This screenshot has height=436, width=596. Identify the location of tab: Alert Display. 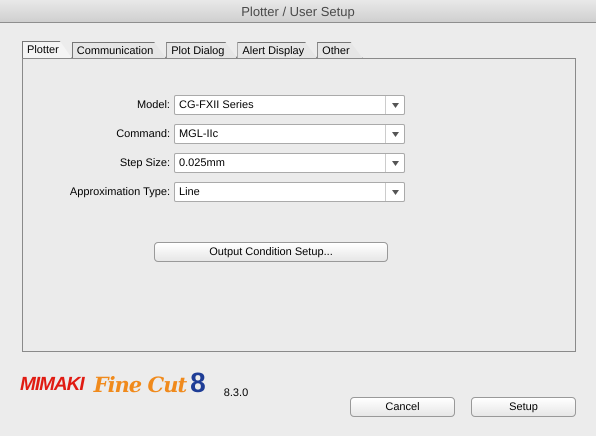
(277, 50).